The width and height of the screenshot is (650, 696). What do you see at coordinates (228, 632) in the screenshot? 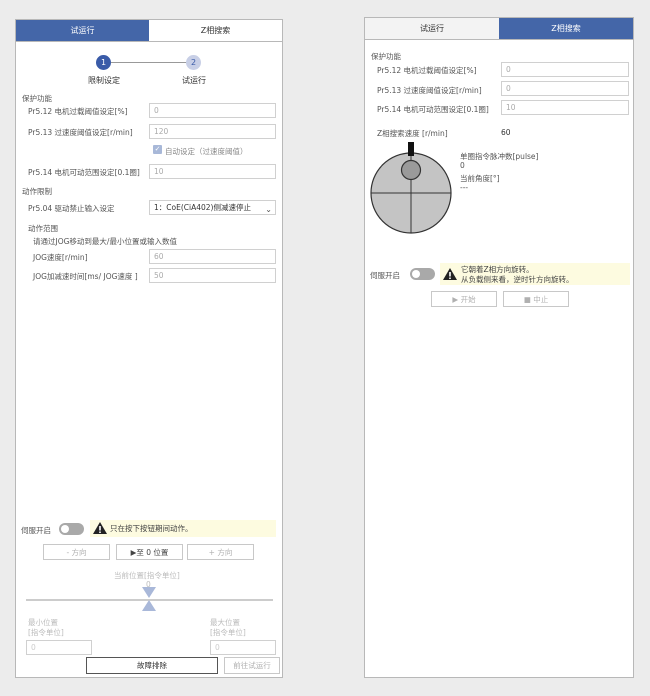
I see `max-position-unit: [指令单位]` at bounding box center [228, 632].